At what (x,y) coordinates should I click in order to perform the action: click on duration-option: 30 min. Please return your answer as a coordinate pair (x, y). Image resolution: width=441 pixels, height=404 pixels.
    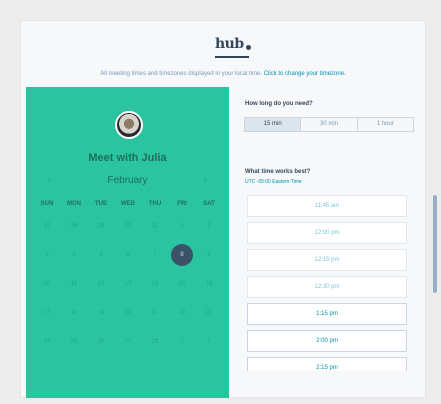
    Looking at the image, I should click on (329, 124).